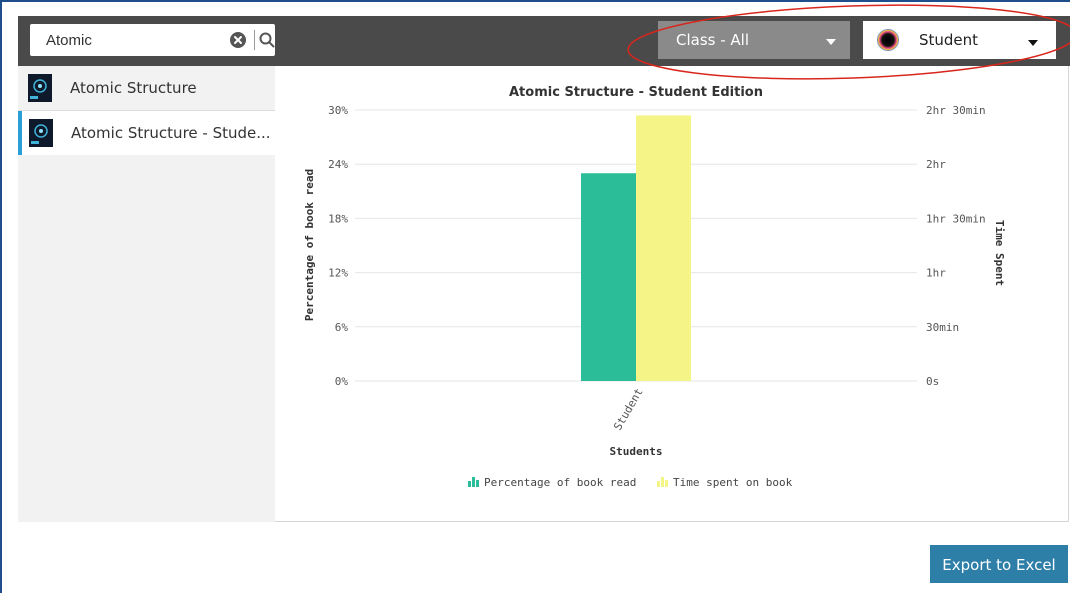 The width and height of the screenshot is (1070, 593). What do you see at coordinates (733, 482) in the screenshot?
I see `legend-label: Time spent on book` at bounding box center [733, 482].